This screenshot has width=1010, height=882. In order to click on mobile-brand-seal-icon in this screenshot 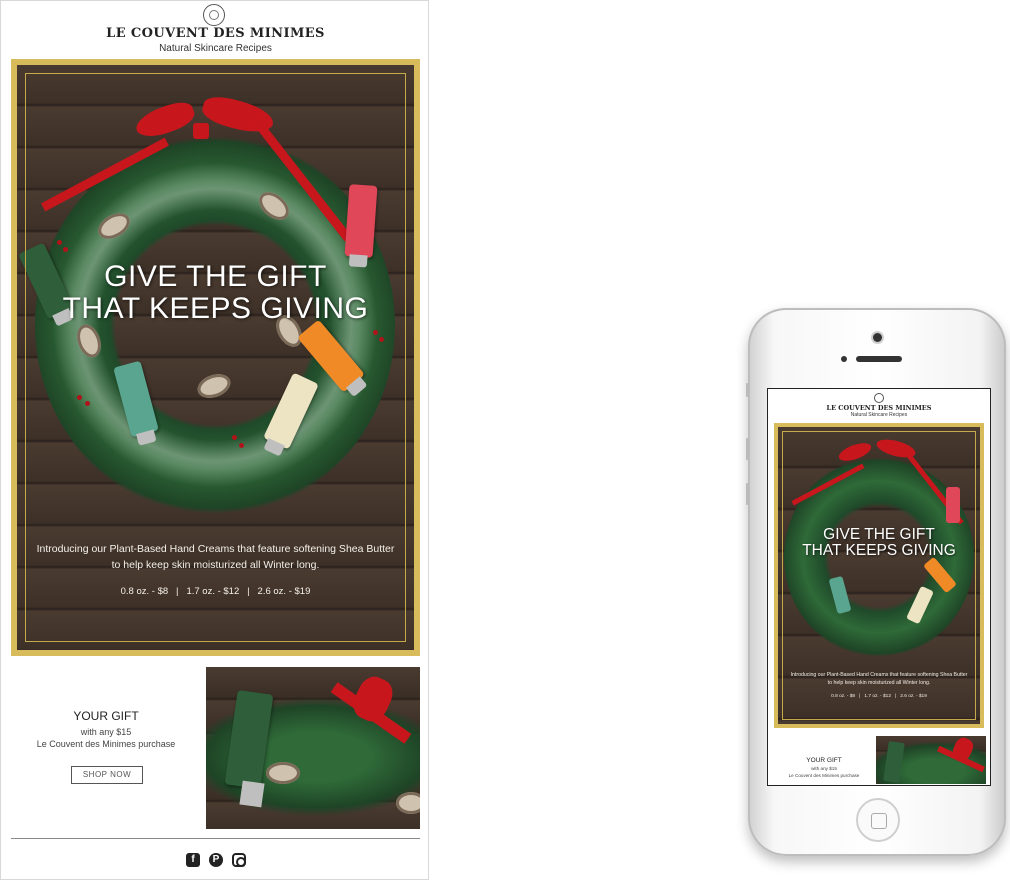, I will do `click(879, 398)`.